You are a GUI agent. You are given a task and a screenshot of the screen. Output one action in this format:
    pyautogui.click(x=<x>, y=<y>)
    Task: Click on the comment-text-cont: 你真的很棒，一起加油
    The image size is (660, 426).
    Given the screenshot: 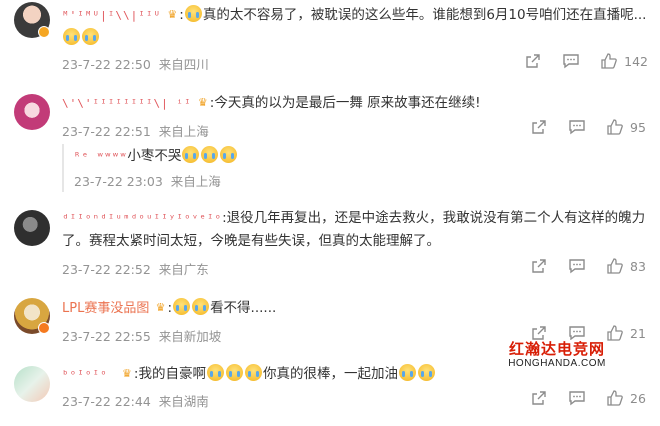 What is the action you would take?
    pyautogui.click(x=330, y=374)
    